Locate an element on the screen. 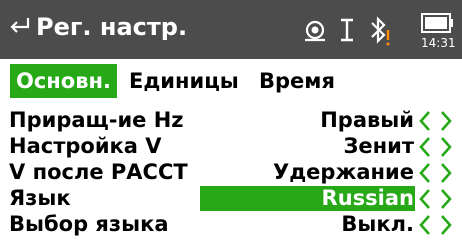 Image resolution: width=462 pixels, height=241 pixels. page-title: Рег. настр. is located at coordinates (112, 27).